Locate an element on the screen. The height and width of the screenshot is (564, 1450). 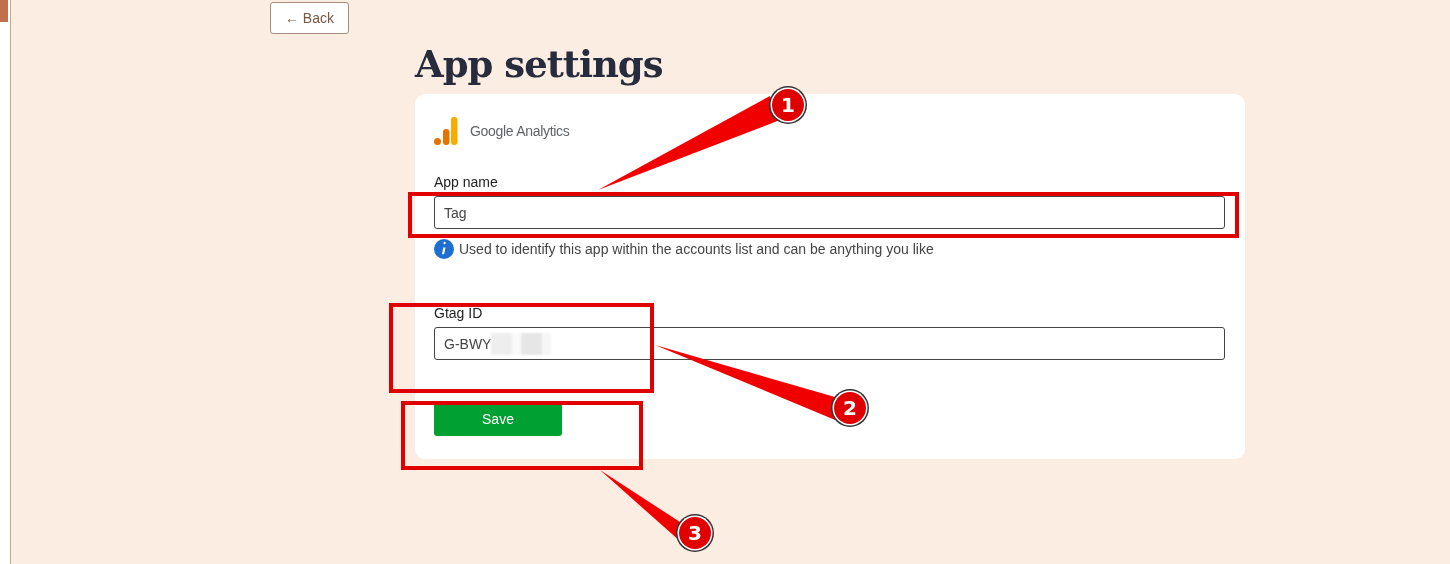
back-button: ← Back is located at coordinates (309, 18).